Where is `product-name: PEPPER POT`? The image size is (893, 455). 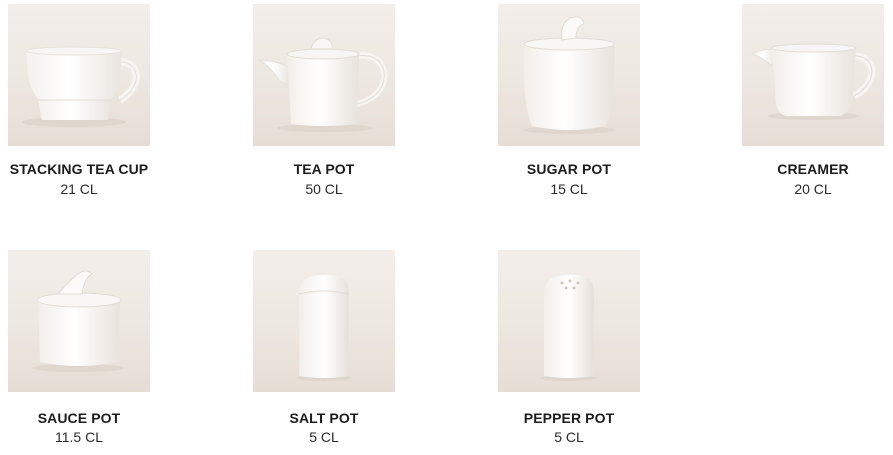
product-name: PEPPER POT is located at coordinates (569, 418).